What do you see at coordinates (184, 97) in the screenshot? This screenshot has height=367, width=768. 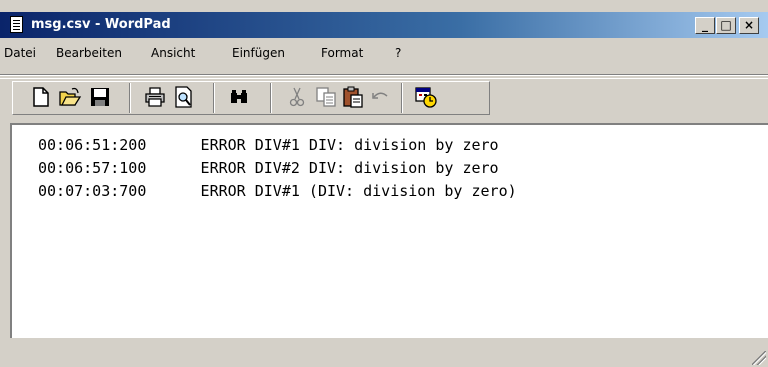 I see `print-preview-icon` at bounding box center [184, 97].